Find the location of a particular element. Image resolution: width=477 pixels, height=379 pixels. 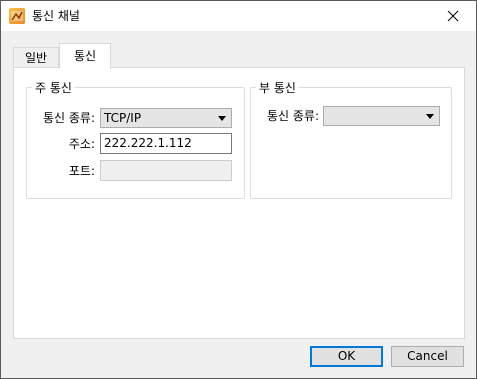

address-label: 주소: is located at coordinates (81, 144).